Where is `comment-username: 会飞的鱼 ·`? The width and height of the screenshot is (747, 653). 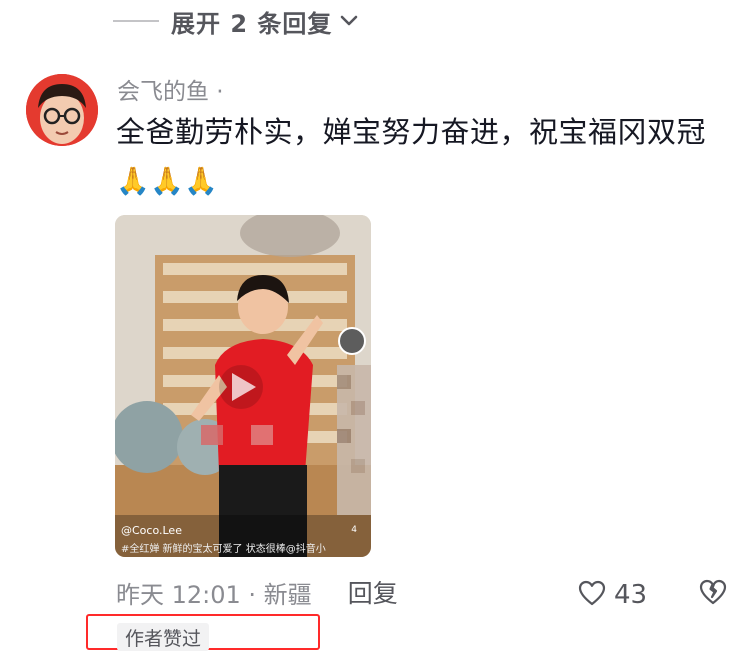
comment-username: 会飞的鱼 · is located at coordinates (170, 89).